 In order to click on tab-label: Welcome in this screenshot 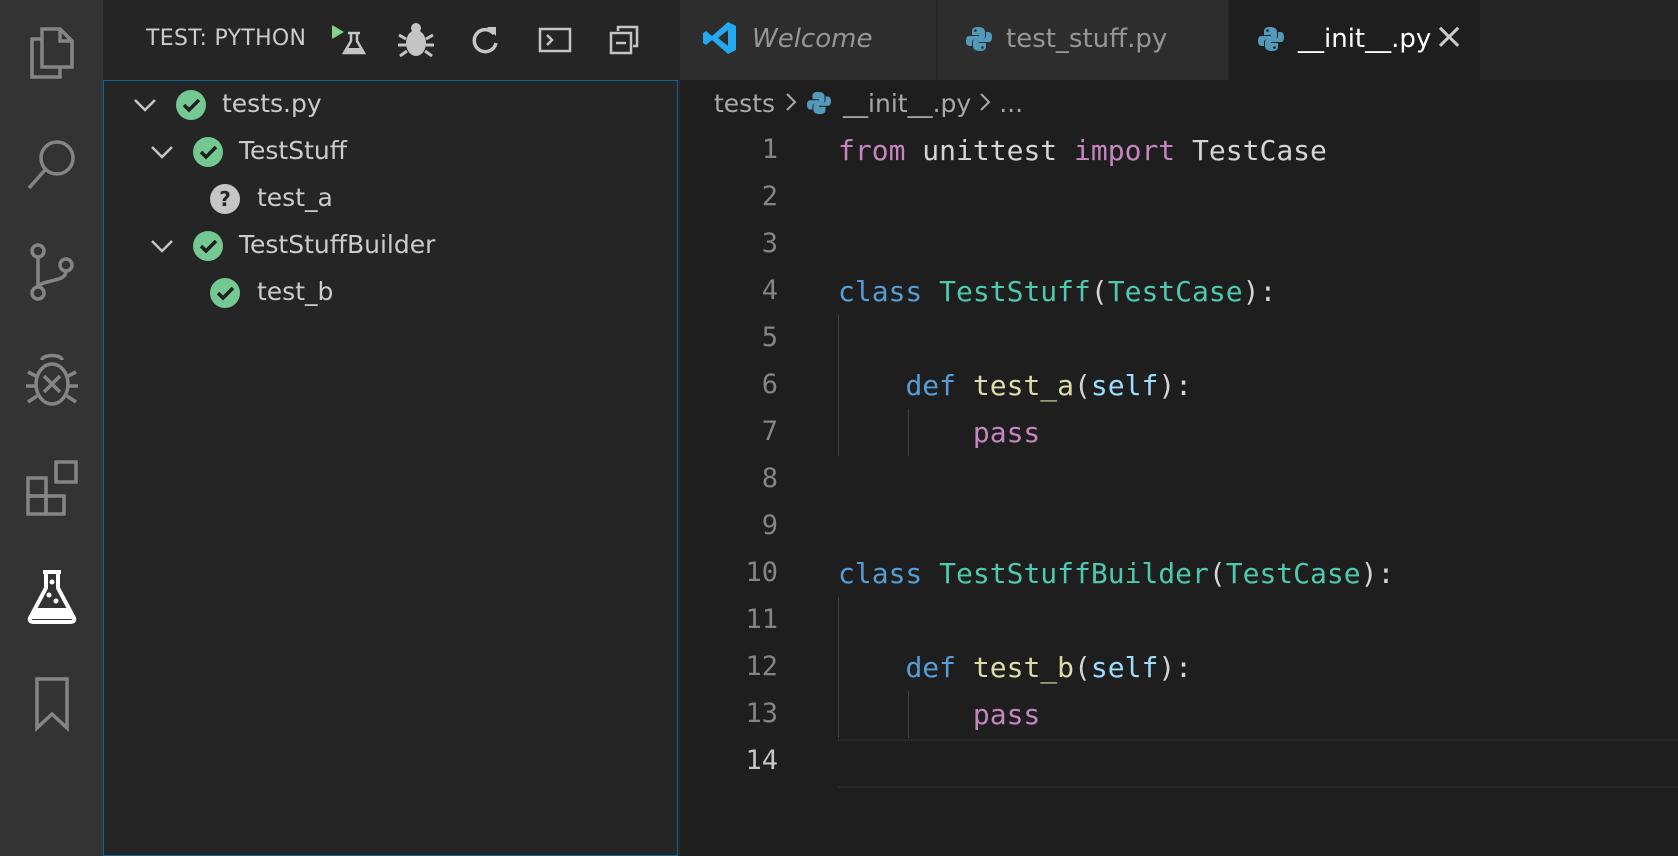, I will do `click(812, 39)`.